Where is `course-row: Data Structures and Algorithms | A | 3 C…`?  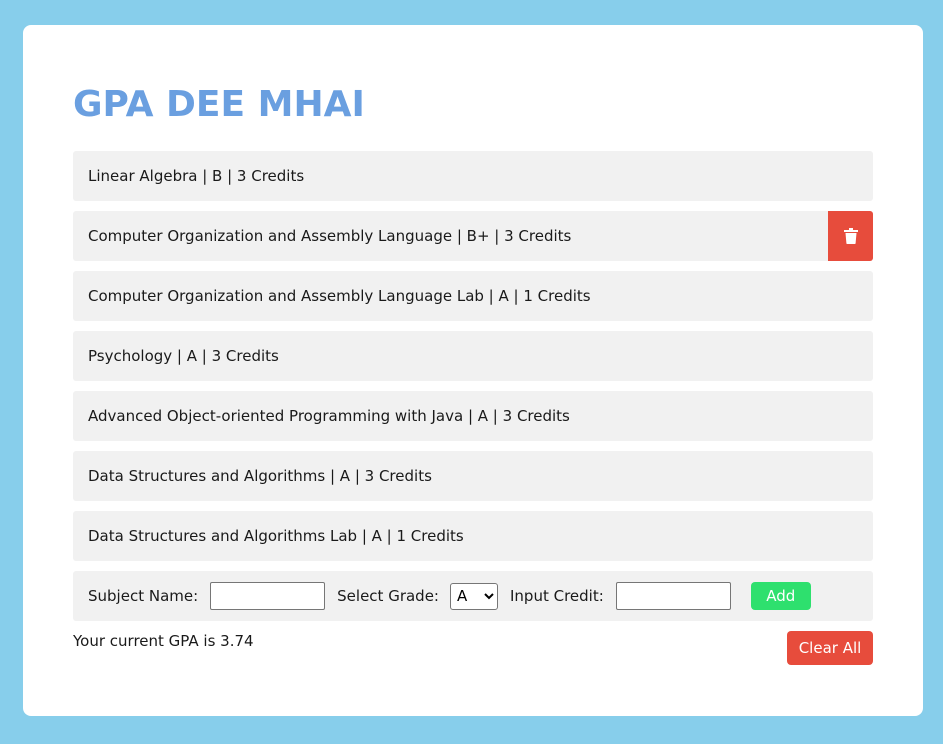
course-row: Data Structures and Algorithms | A | 3 C… is located at coordinates (473, 476).